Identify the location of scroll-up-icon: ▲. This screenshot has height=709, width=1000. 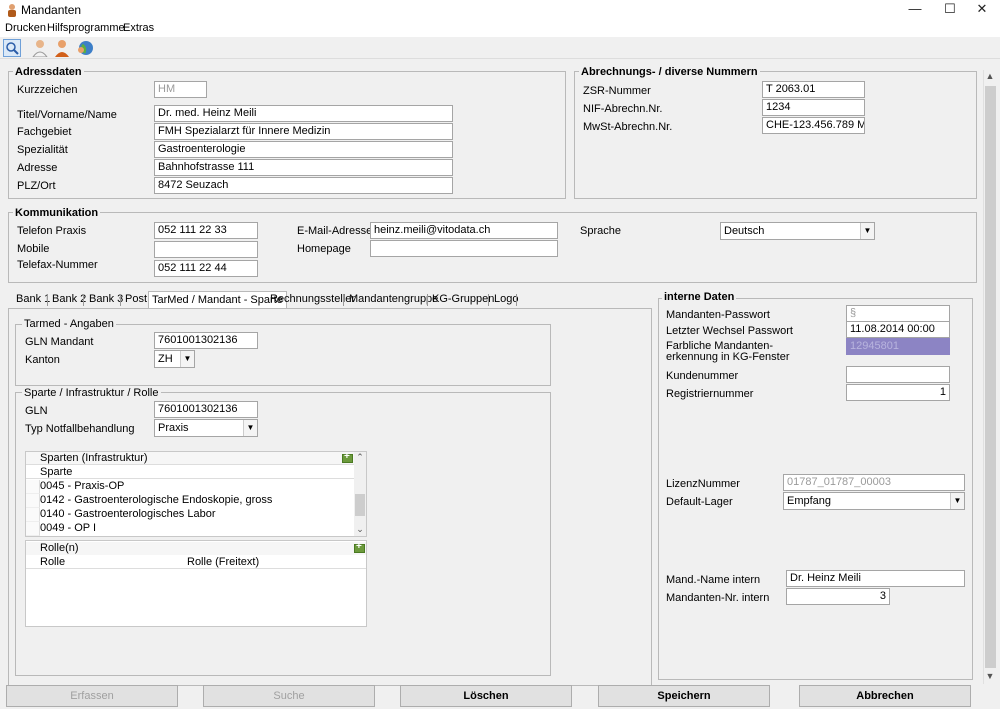
(990, 76).